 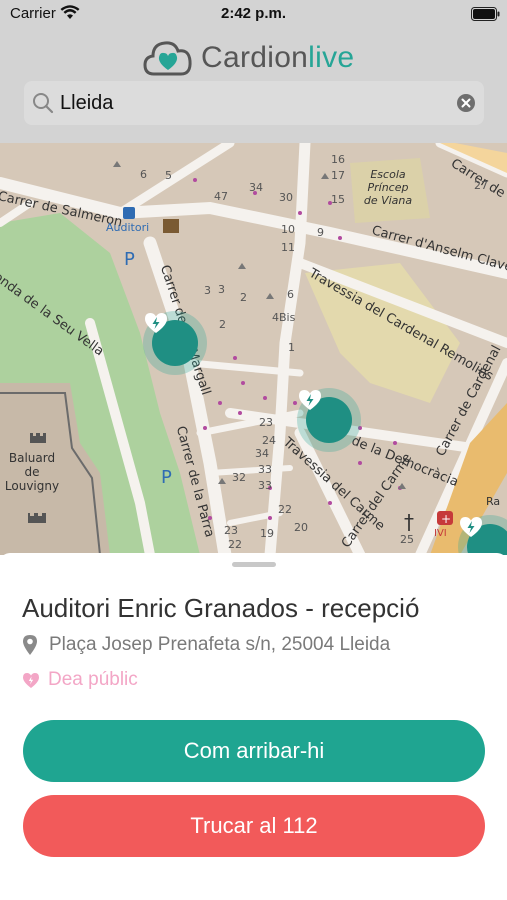 What do you see at coordinates (440, 533) in the screenshot?
I see `poi-label: IVI` at bounding box center [440, 533].